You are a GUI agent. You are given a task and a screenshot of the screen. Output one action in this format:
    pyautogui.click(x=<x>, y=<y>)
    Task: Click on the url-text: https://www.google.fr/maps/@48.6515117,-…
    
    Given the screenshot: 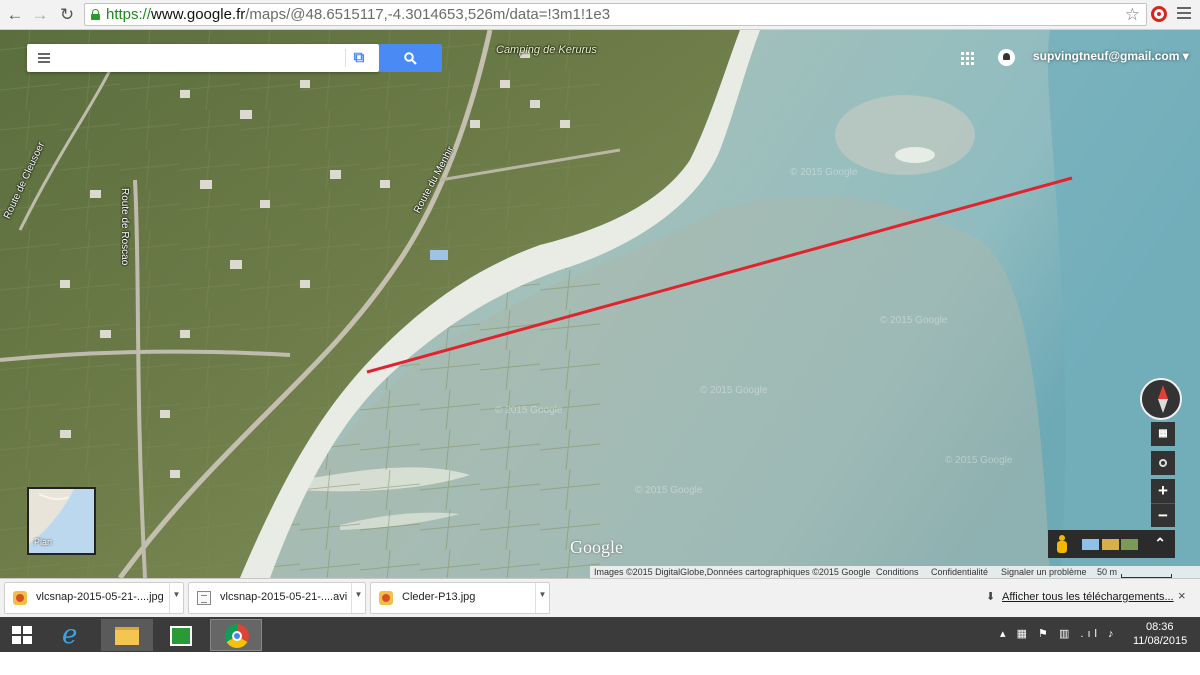 What is the action you would take?
    pyautogui.click(x=358, y=15)
    